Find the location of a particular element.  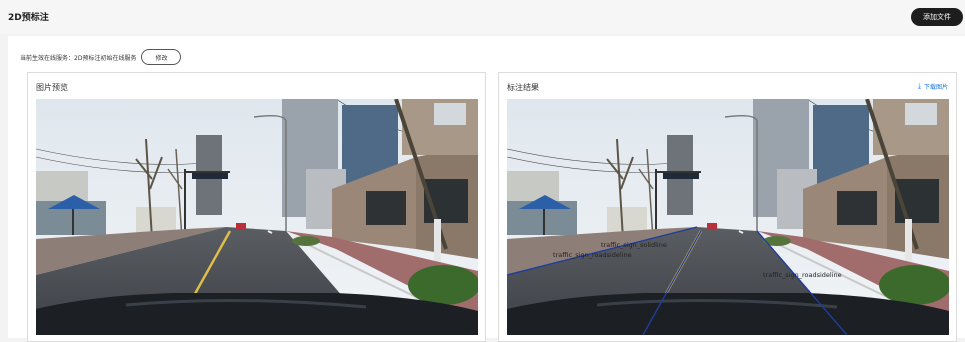

modify-button: 修改 is located at coordinates (161, 57).